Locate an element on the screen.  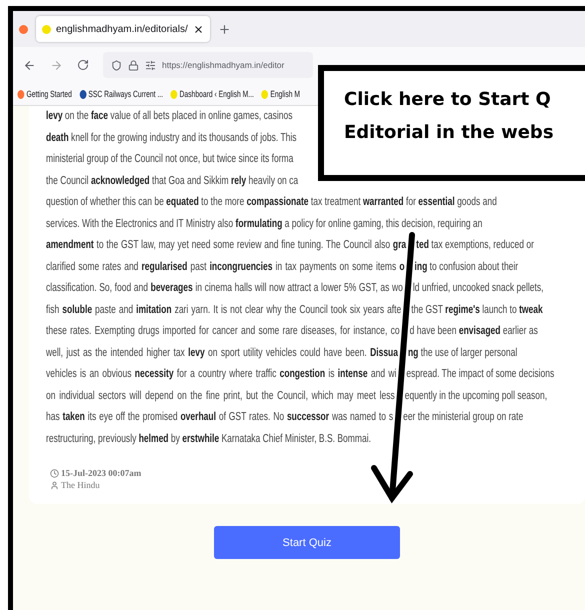
close-icon is located at coordinates (198, 29).